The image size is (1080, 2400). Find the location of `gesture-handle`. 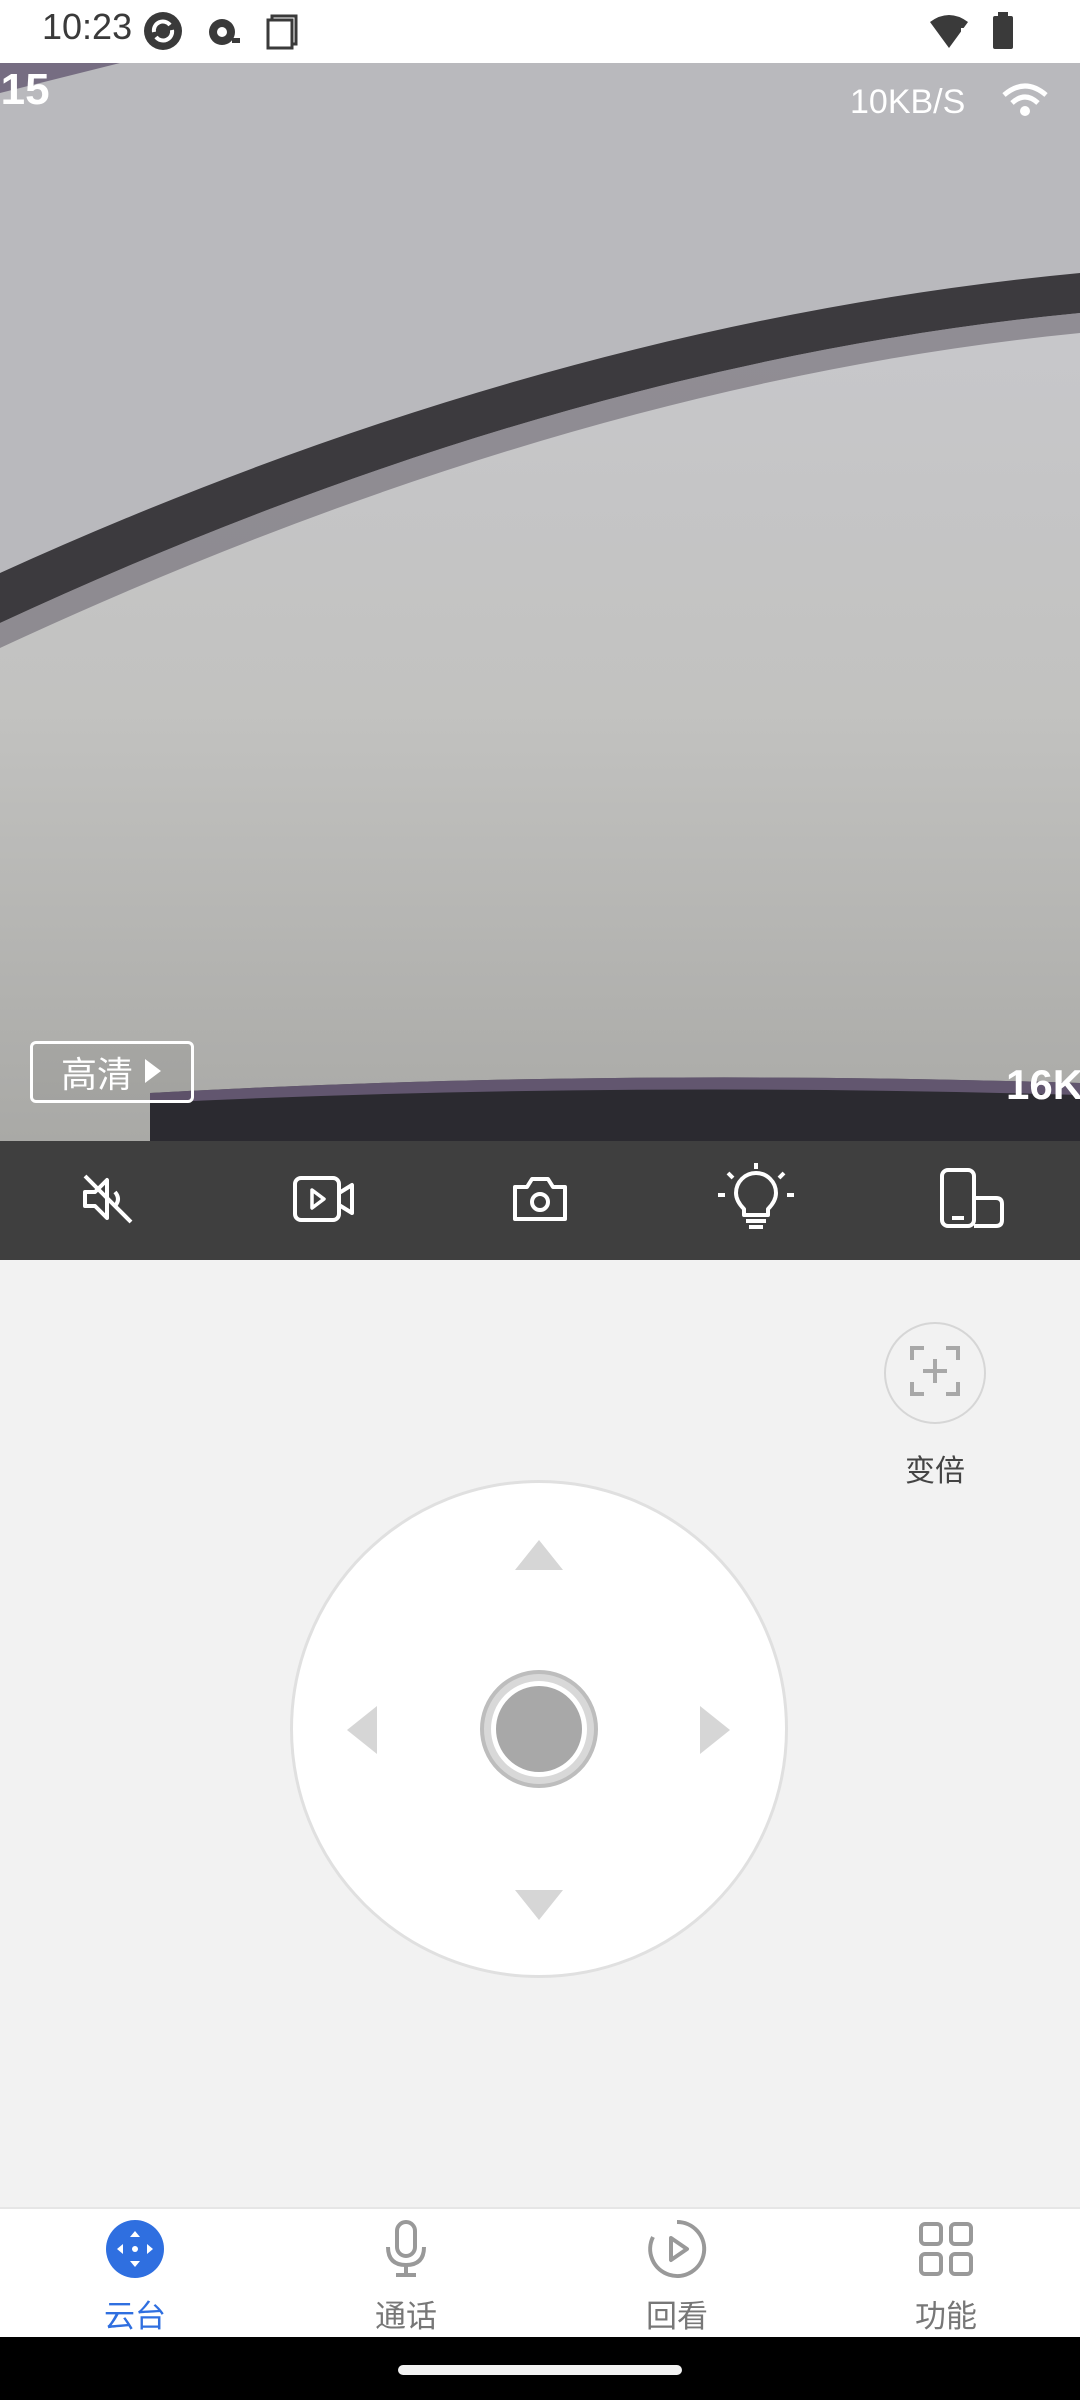

gesture-handle is located at coordinates (540, 2370).